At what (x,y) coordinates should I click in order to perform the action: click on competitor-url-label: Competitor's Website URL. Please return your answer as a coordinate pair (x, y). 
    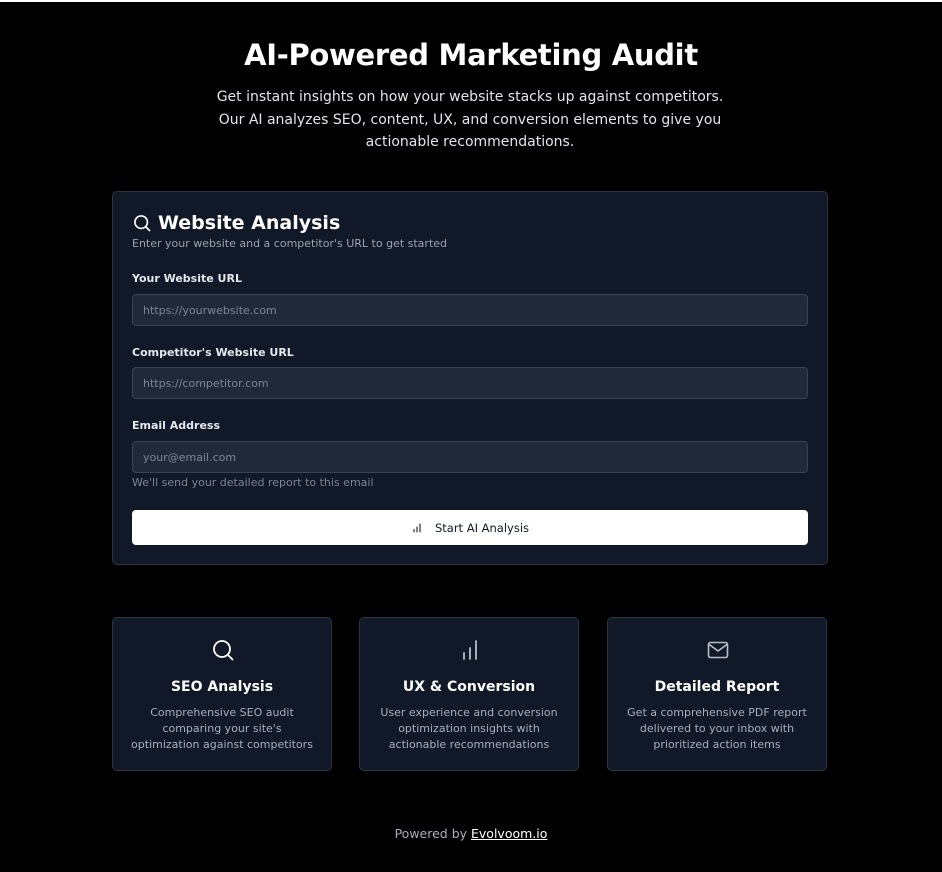
    Looking at the image, I should click on (213, 352).